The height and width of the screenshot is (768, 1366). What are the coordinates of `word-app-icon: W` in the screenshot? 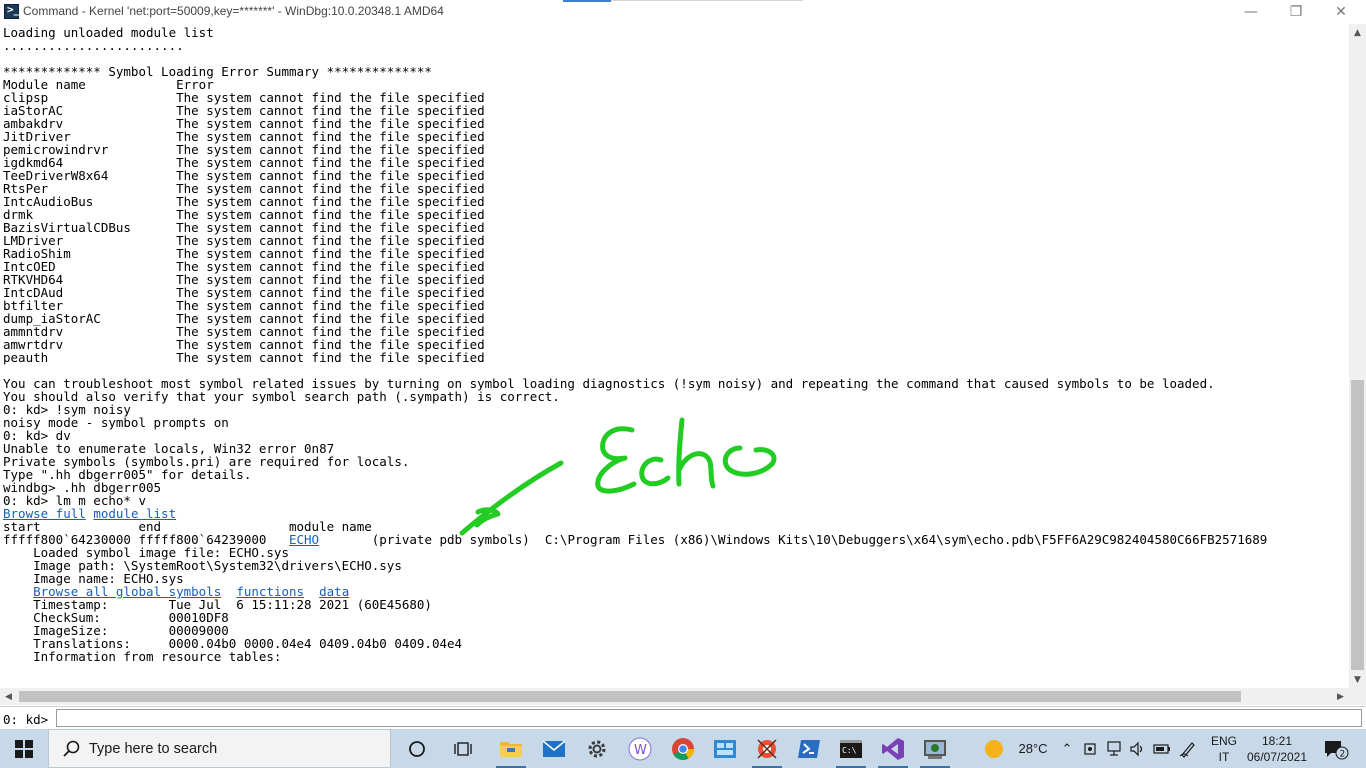 It's located at (640, 748).